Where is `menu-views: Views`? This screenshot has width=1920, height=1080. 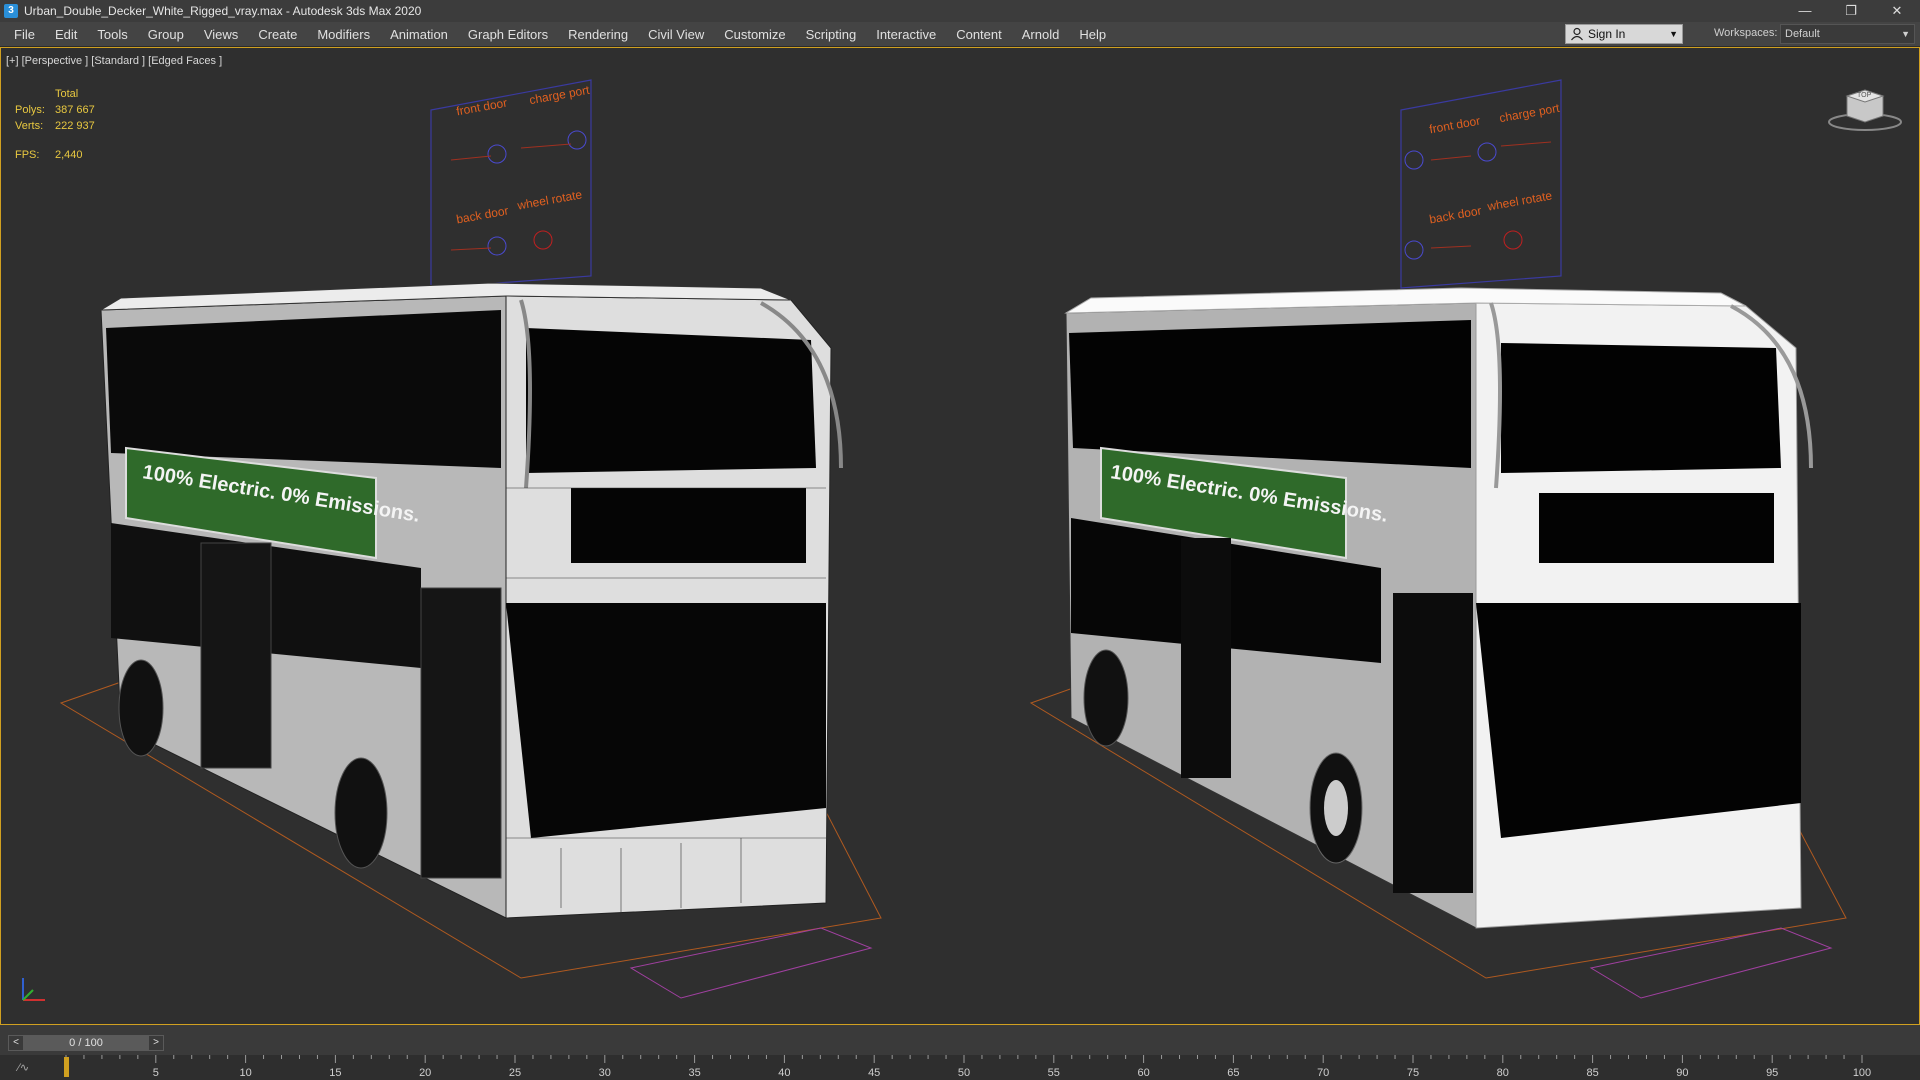 menu-views: Views is located at coordinates (221, 34).